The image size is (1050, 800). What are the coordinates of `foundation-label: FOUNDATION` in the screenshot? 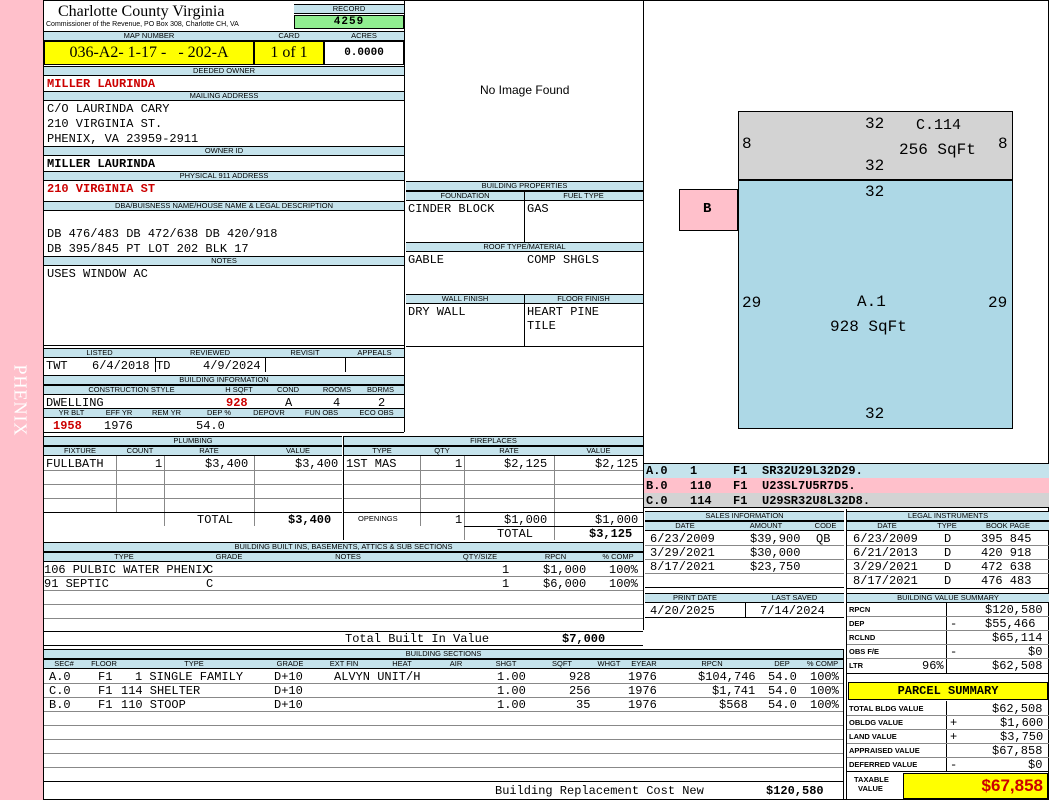 It's located at (465, 196).